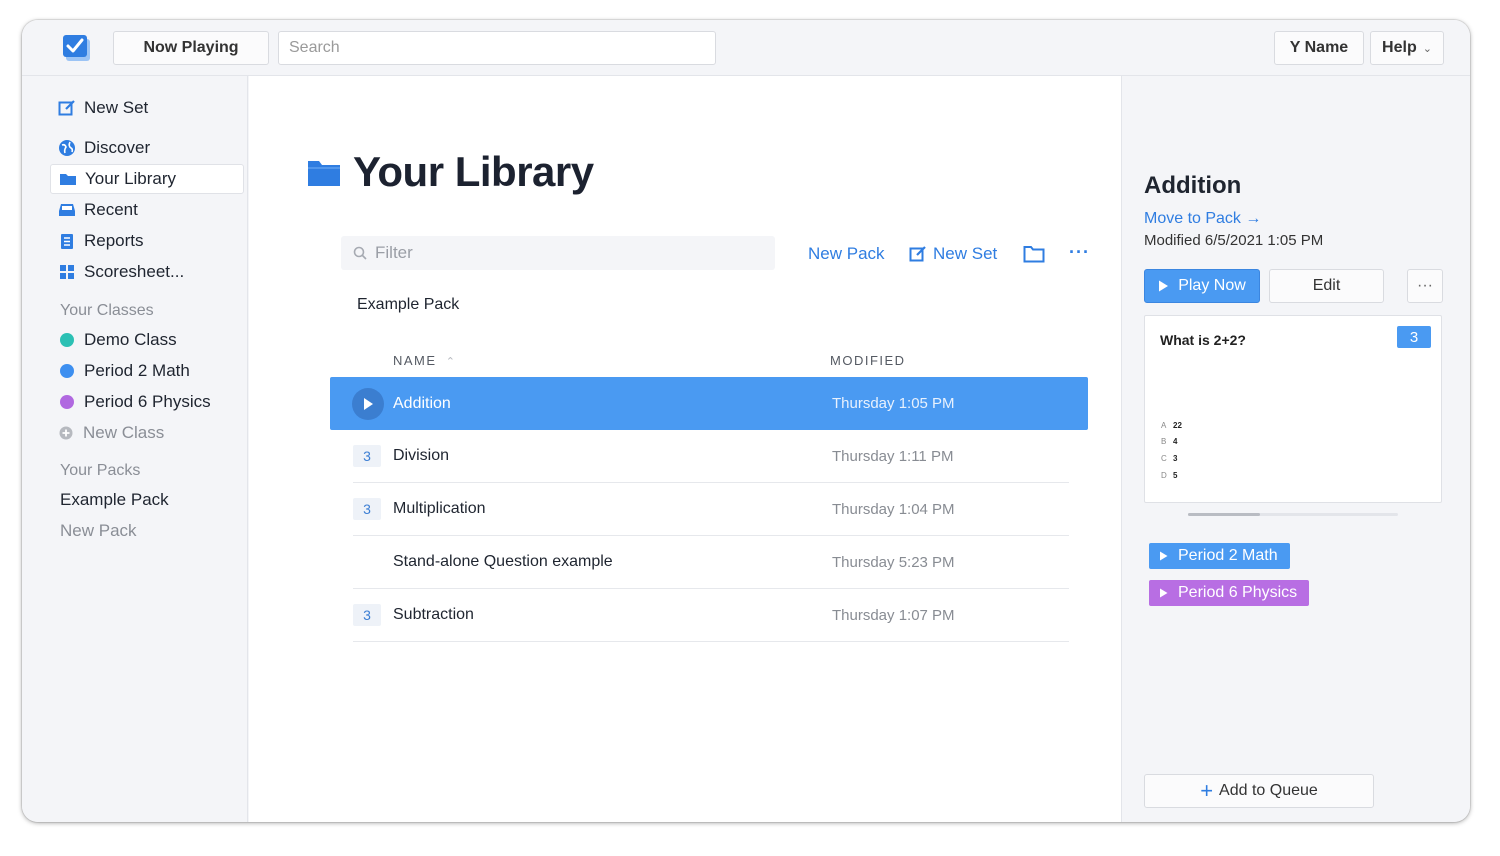 This screenshot has height=856, width=1500. What do you see at coordinates (98, 531) in the screenshot?
I see `sidebar-item-new-pack: New Pack` at bounding box center [98, 531].